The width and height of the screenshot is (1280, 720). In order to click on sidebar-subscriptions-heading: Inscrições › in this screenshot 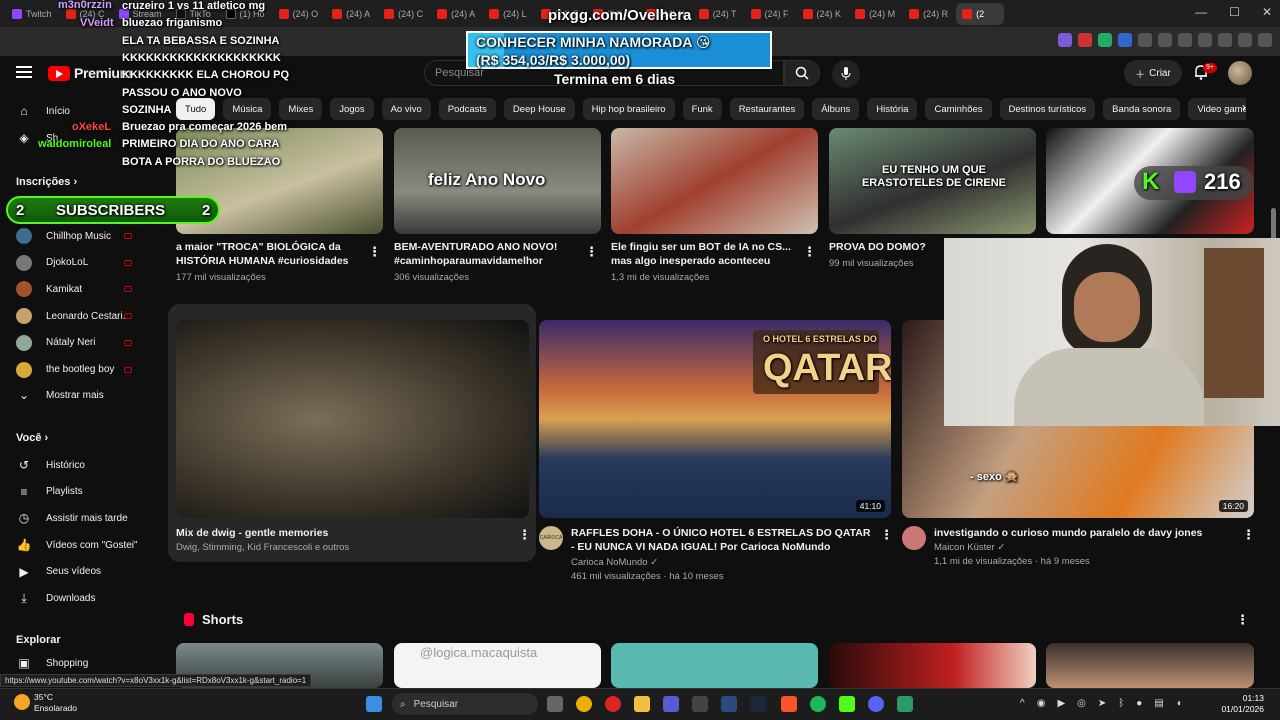, I will do `click(46, 182)`.